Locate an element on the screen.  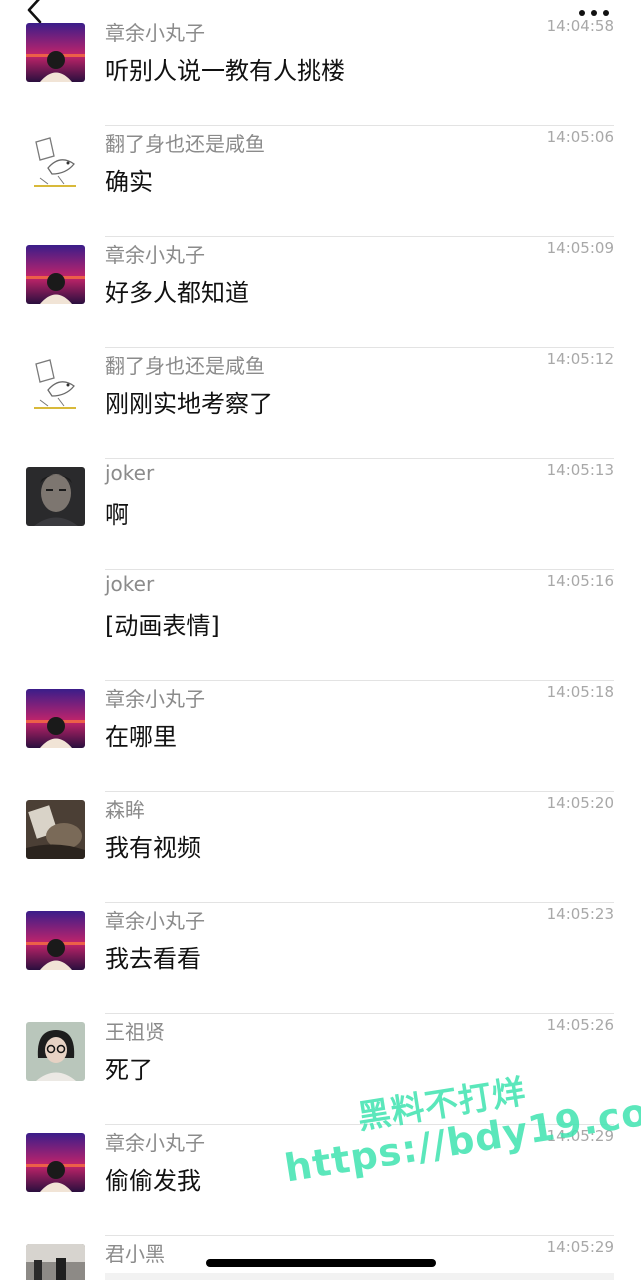
message-text: 刚刚实地考察了 is located at coordinates (189, 404).